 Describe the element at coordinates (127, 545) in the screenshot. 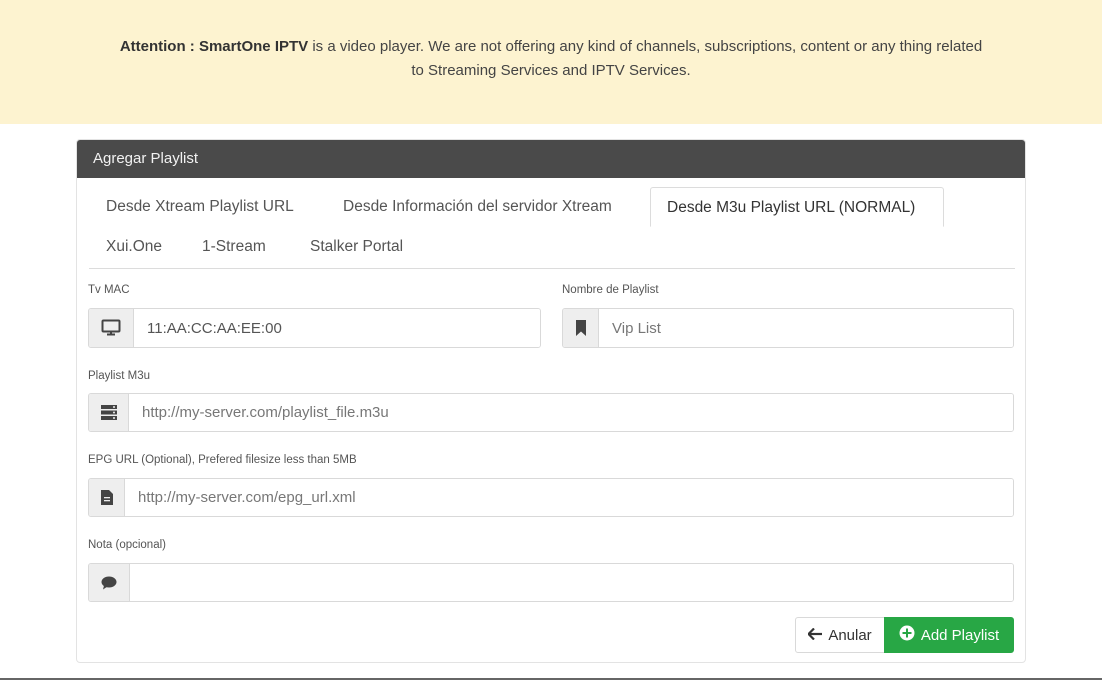

I see `note-label: Nota (opcional)` at that location.